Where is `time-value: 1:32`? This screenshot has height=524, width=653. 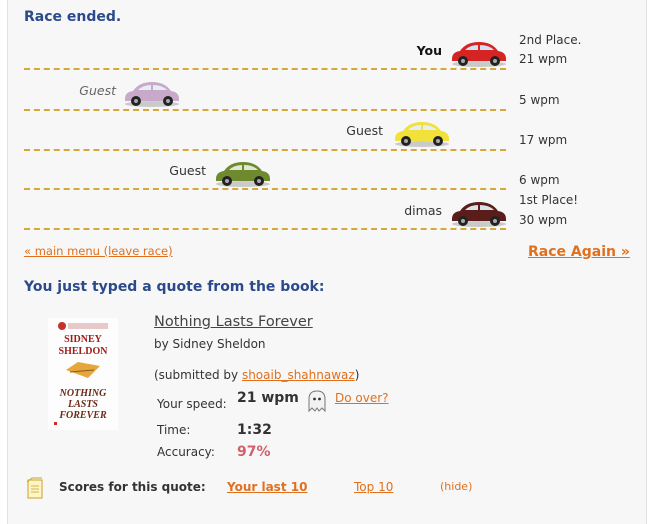
time-value: 1:32 is located at coordinates (254, 430).